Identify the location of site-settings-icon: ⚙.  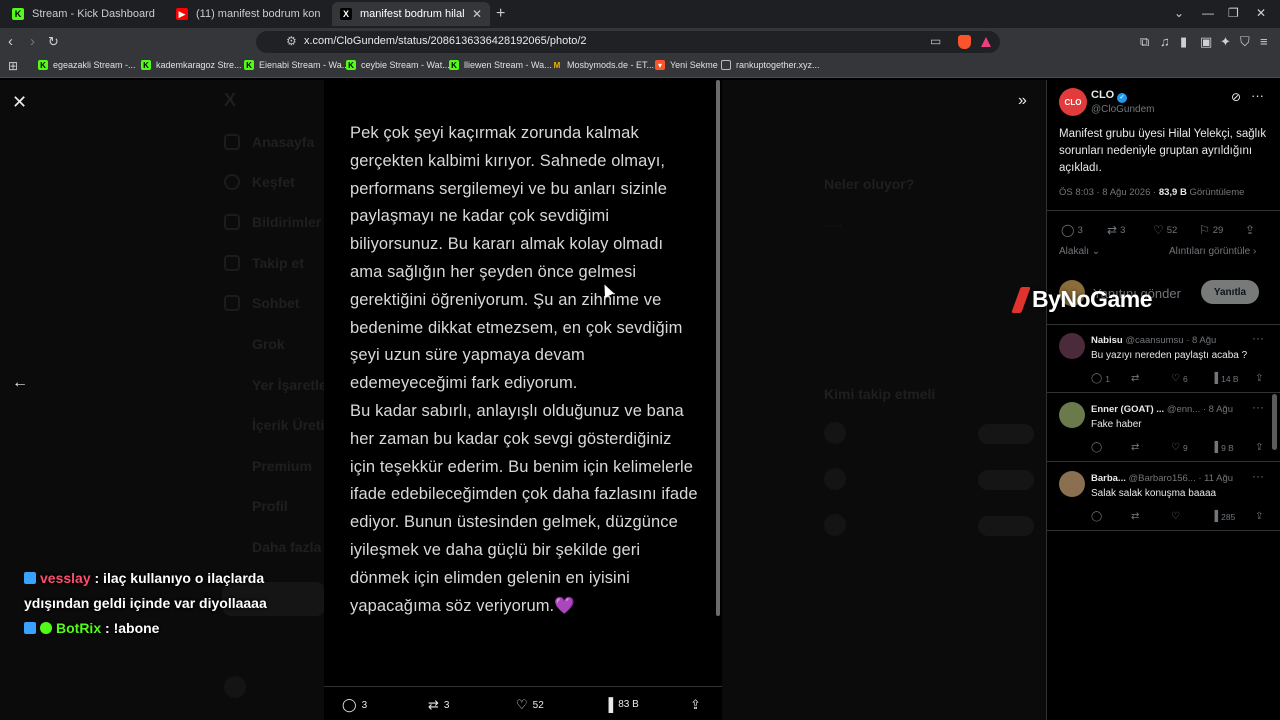
(291, 41).